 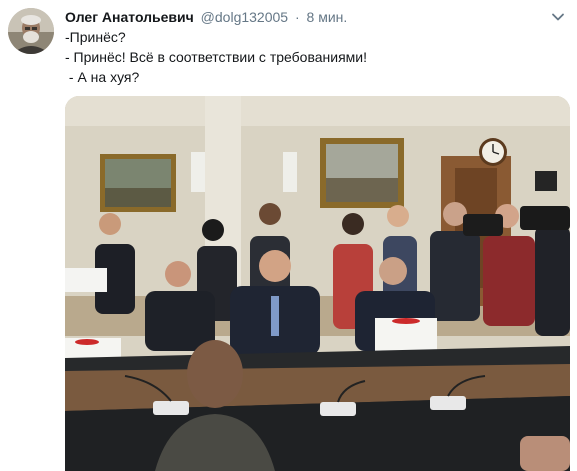 What do you see at coordinates (244, 17) in the screenshot?
I see `author-handle: @dolg132005` at bounding box center [244, 17].